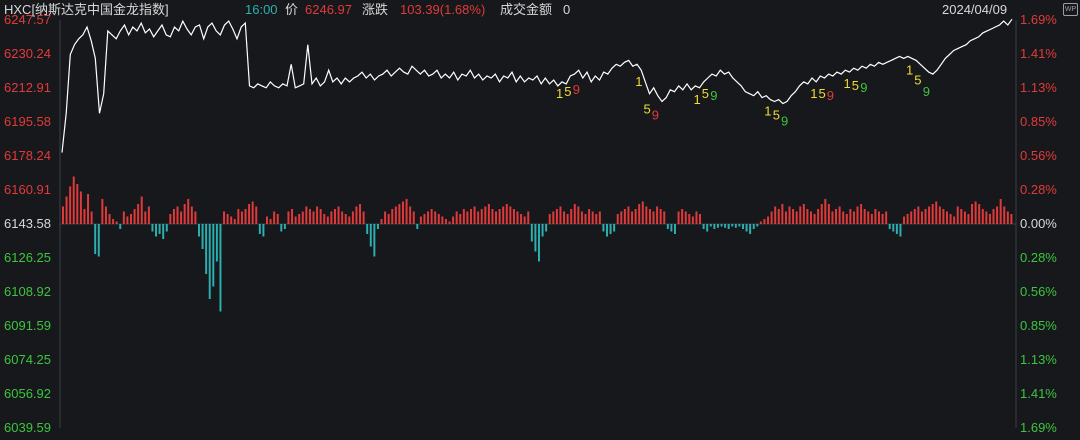 The height and width of the screenshot is (440, 1080). Describe the element at coordinates (27, 189) in the screenshot. I see `left-axis-label: 6160.91` at that location.